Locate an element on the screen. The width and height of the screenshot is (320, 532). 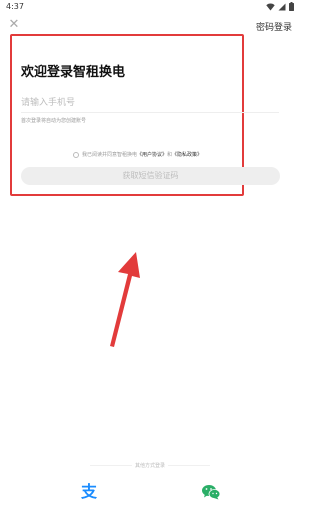
phone-number-input is located at coordinates (131, 103).